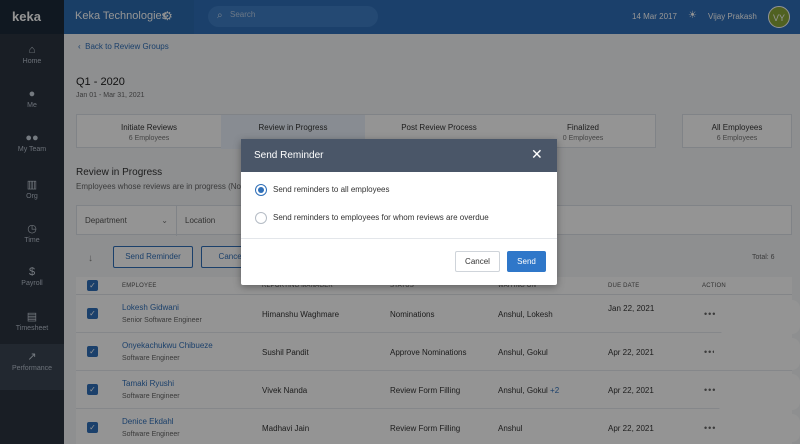 Image resolution: width=800 pixels, height=444 pixels. I want to click on send-button: Send, so click(526, 261).